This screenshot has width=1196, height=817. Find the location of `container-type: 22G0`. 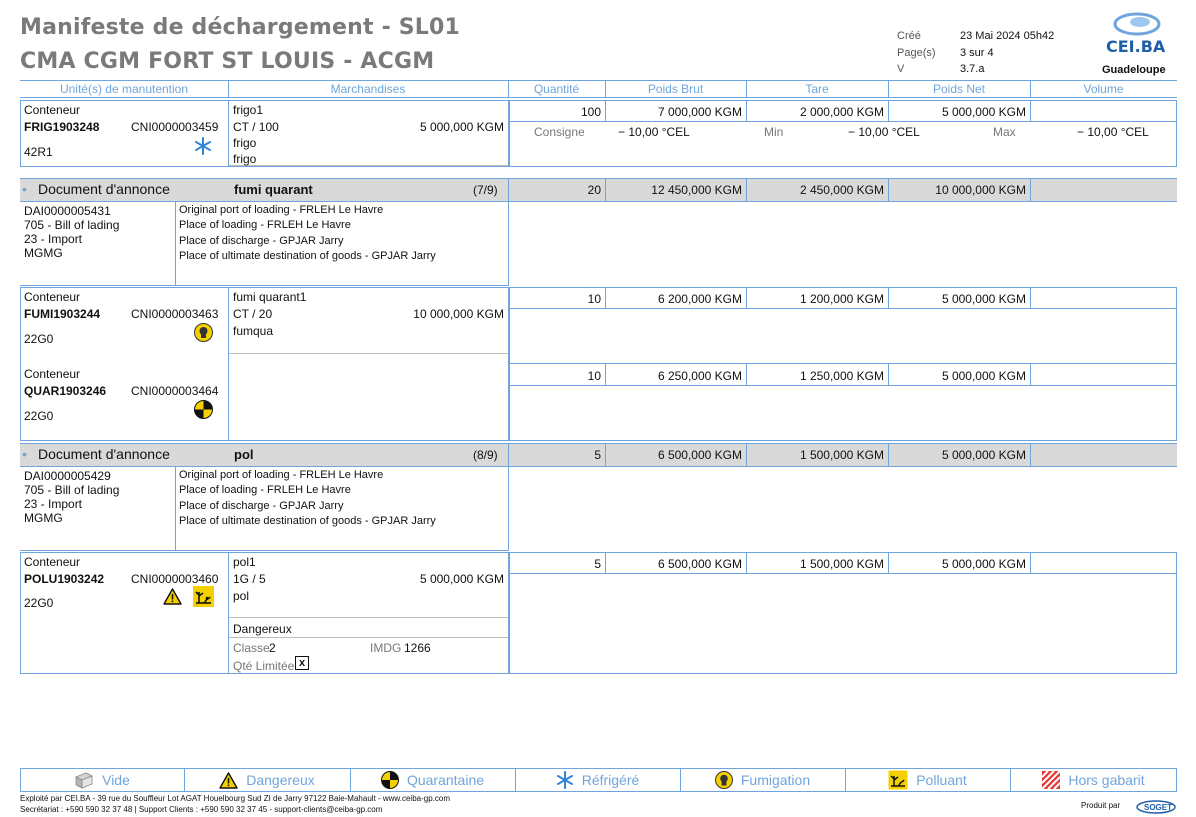

container-type: 22G0 is located at coordinates (39, 603).